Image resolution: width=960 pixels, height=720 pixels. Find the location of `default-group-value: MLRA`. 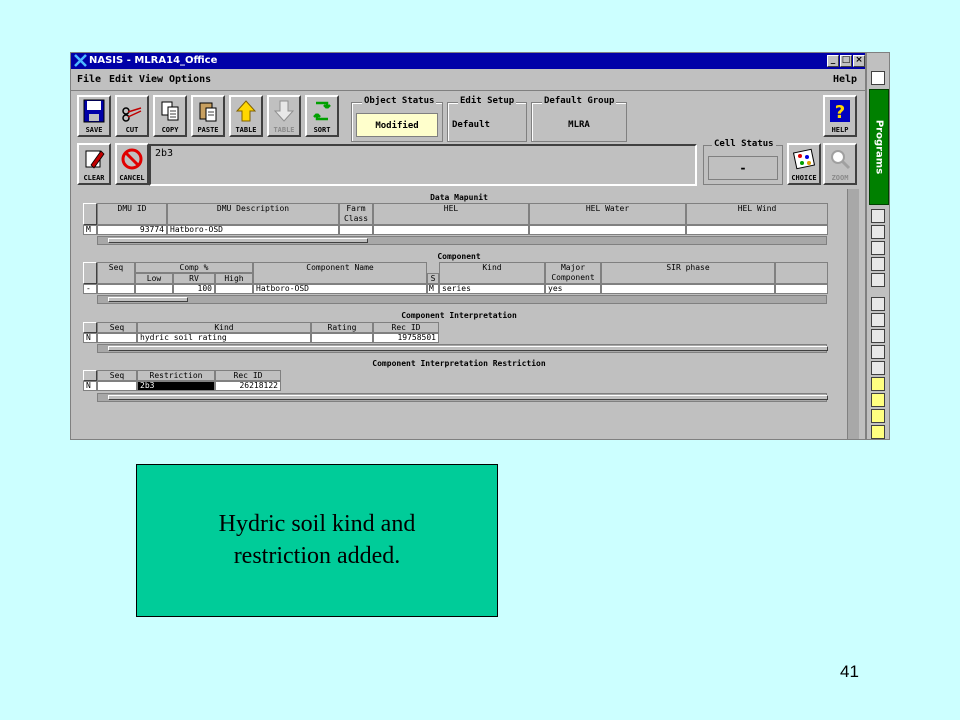

default-group-value: MLRA is located at coordinates (579, 125).